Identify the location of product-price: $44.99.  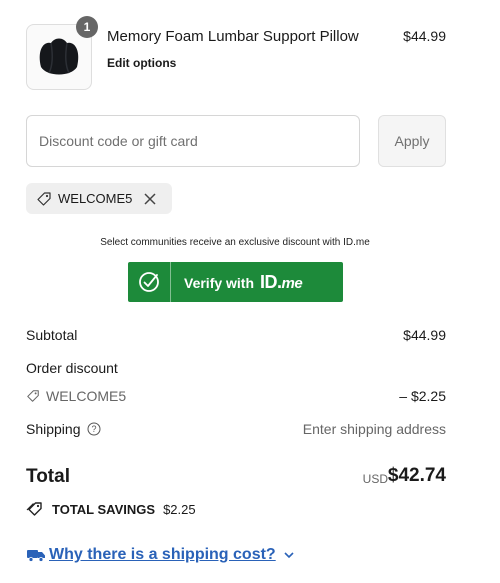
(424, 36).